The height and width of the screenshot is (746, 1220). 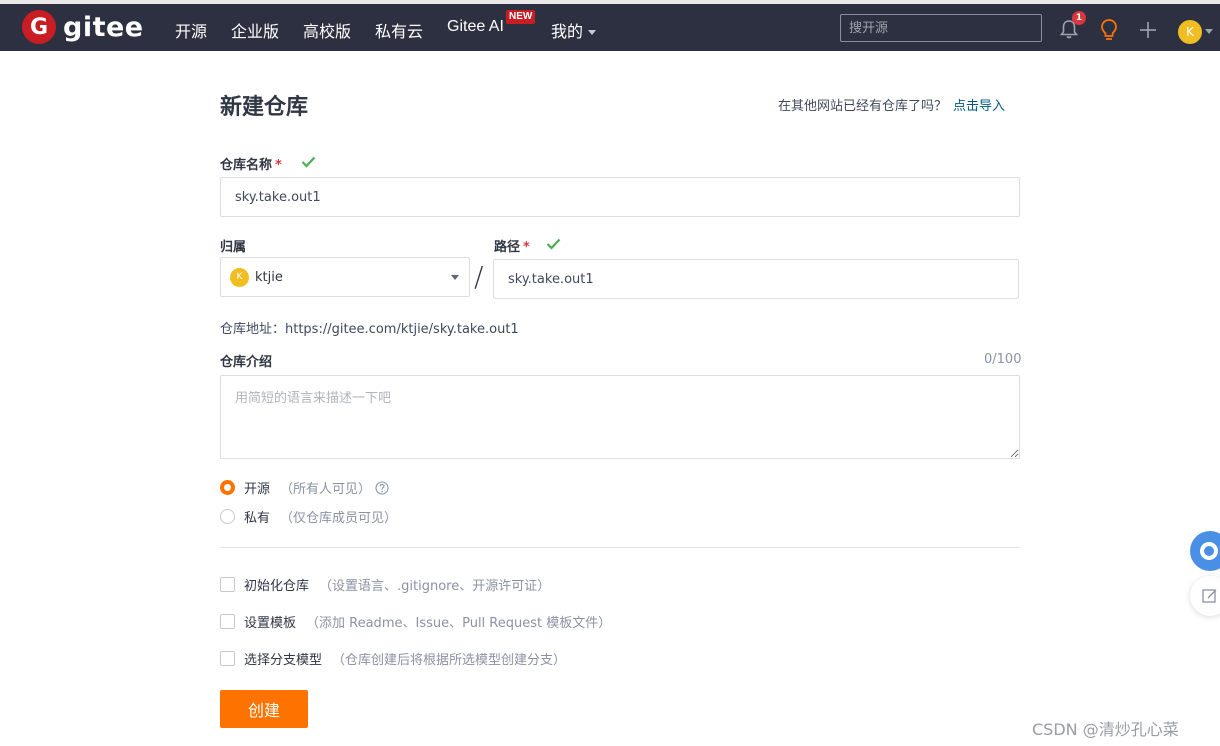 What do you see at coordinates (979, 106) in the screenshot?
I see `import-link: 点击导入` at bounding box center [979, 106].